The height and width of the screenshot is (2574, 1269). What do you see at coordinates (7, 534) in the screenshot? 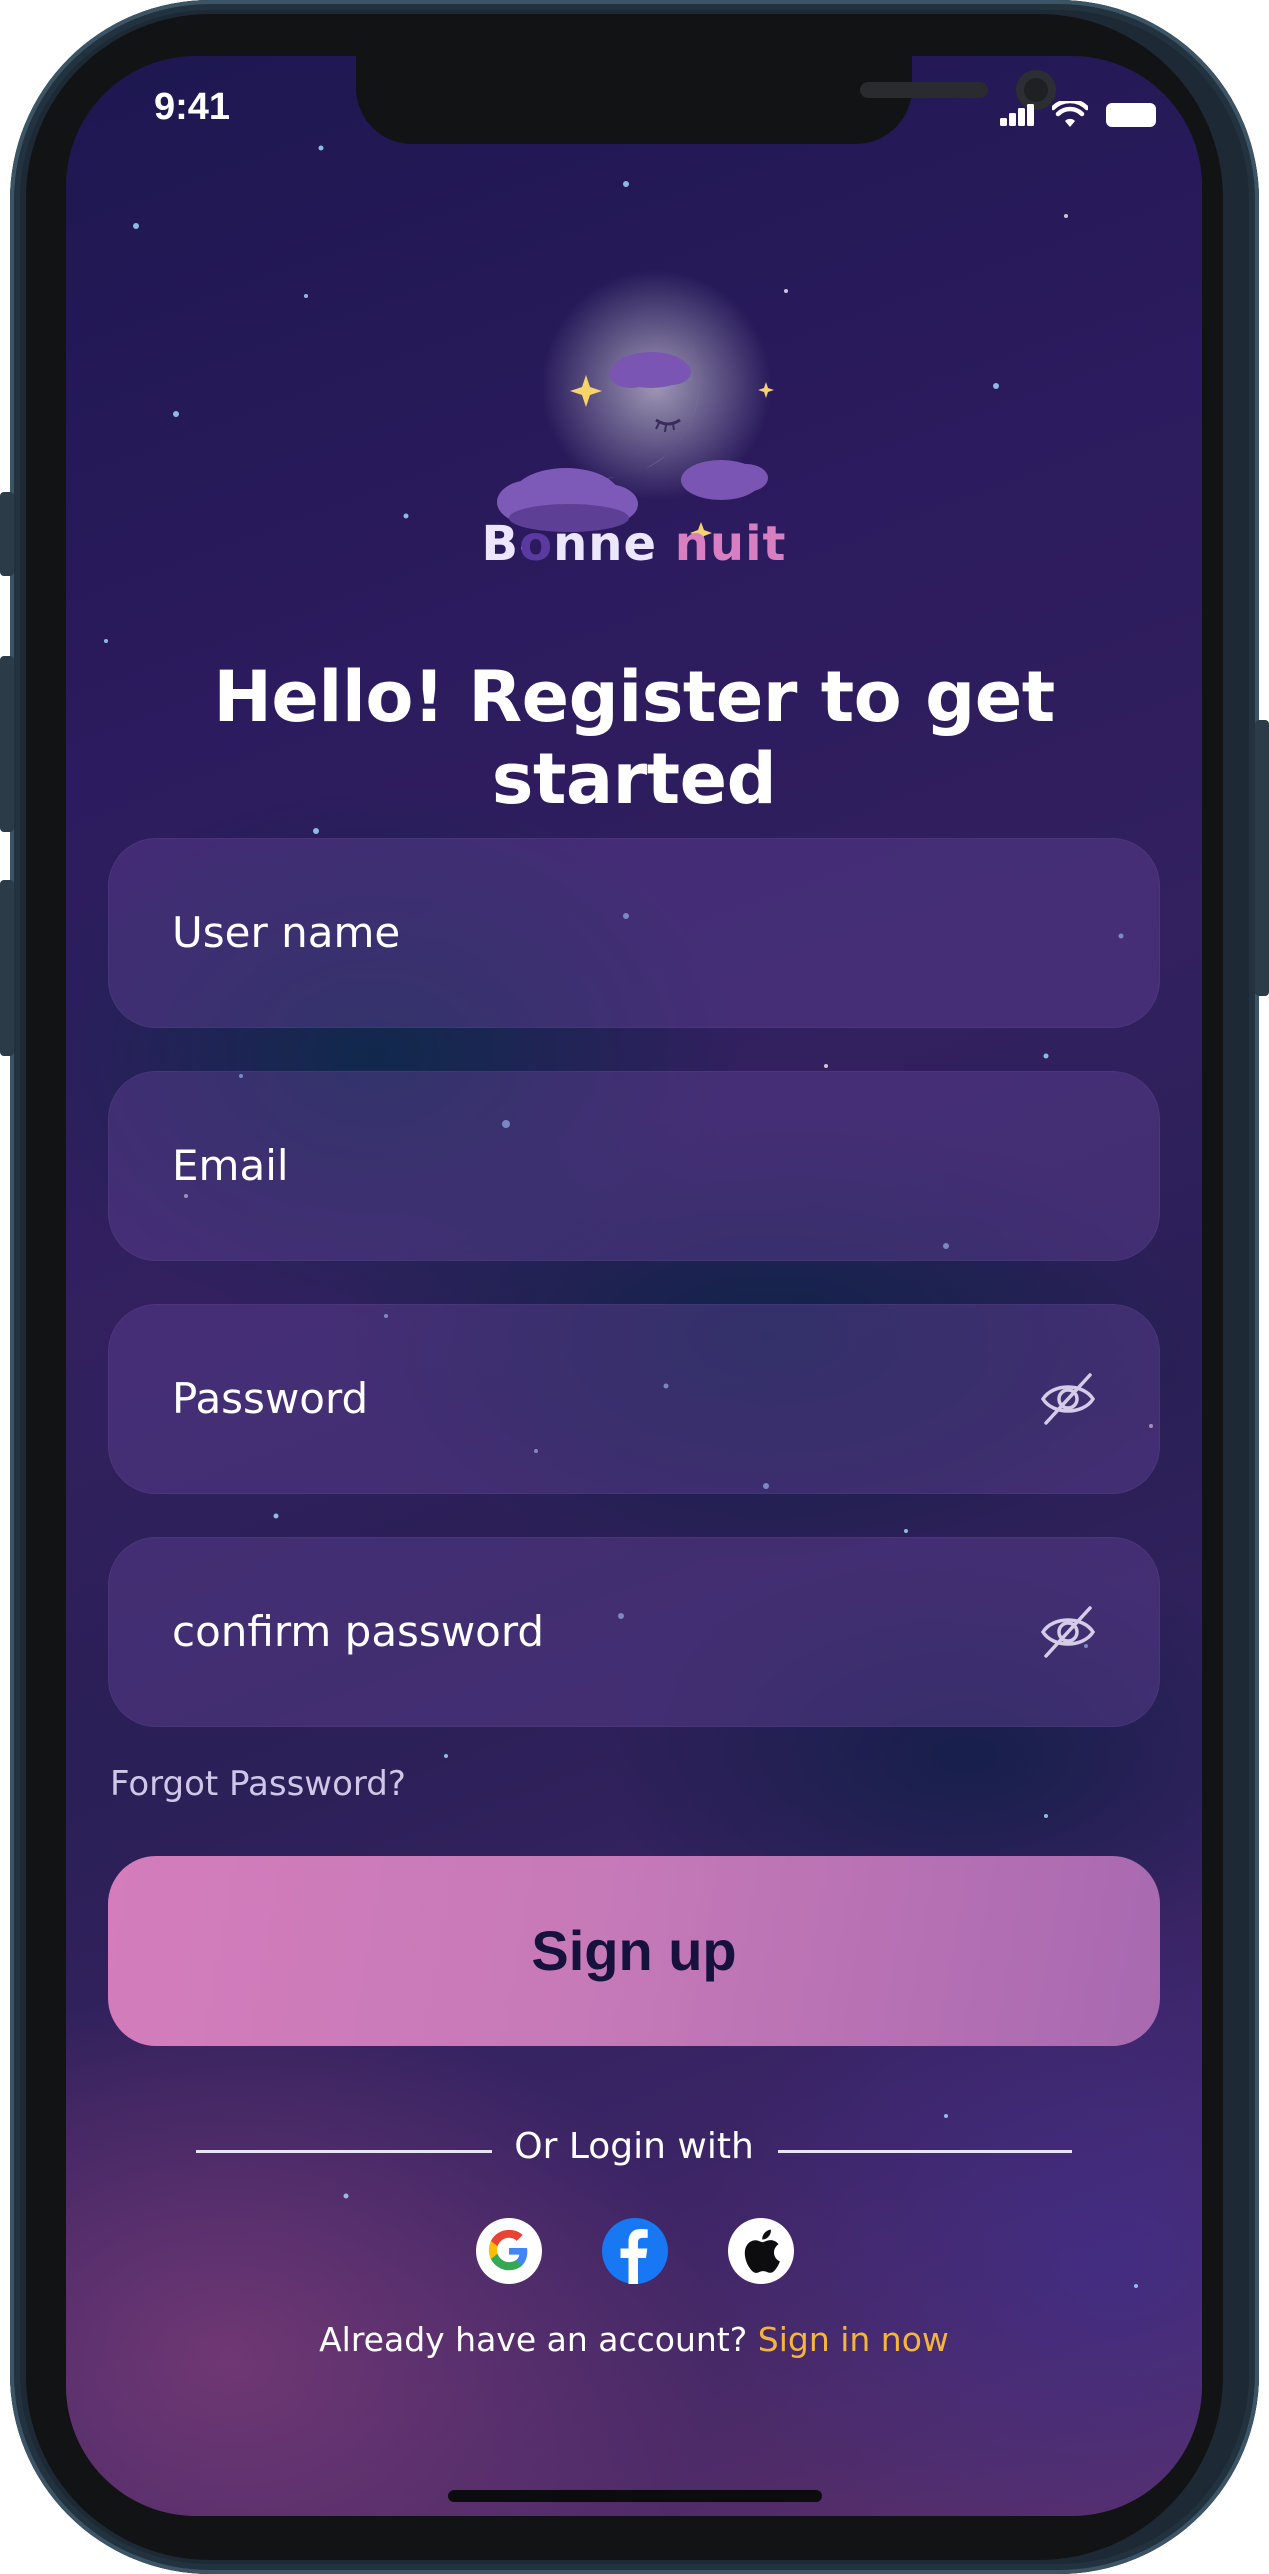
I see `mute-switch` at bounding box center [7, 534].